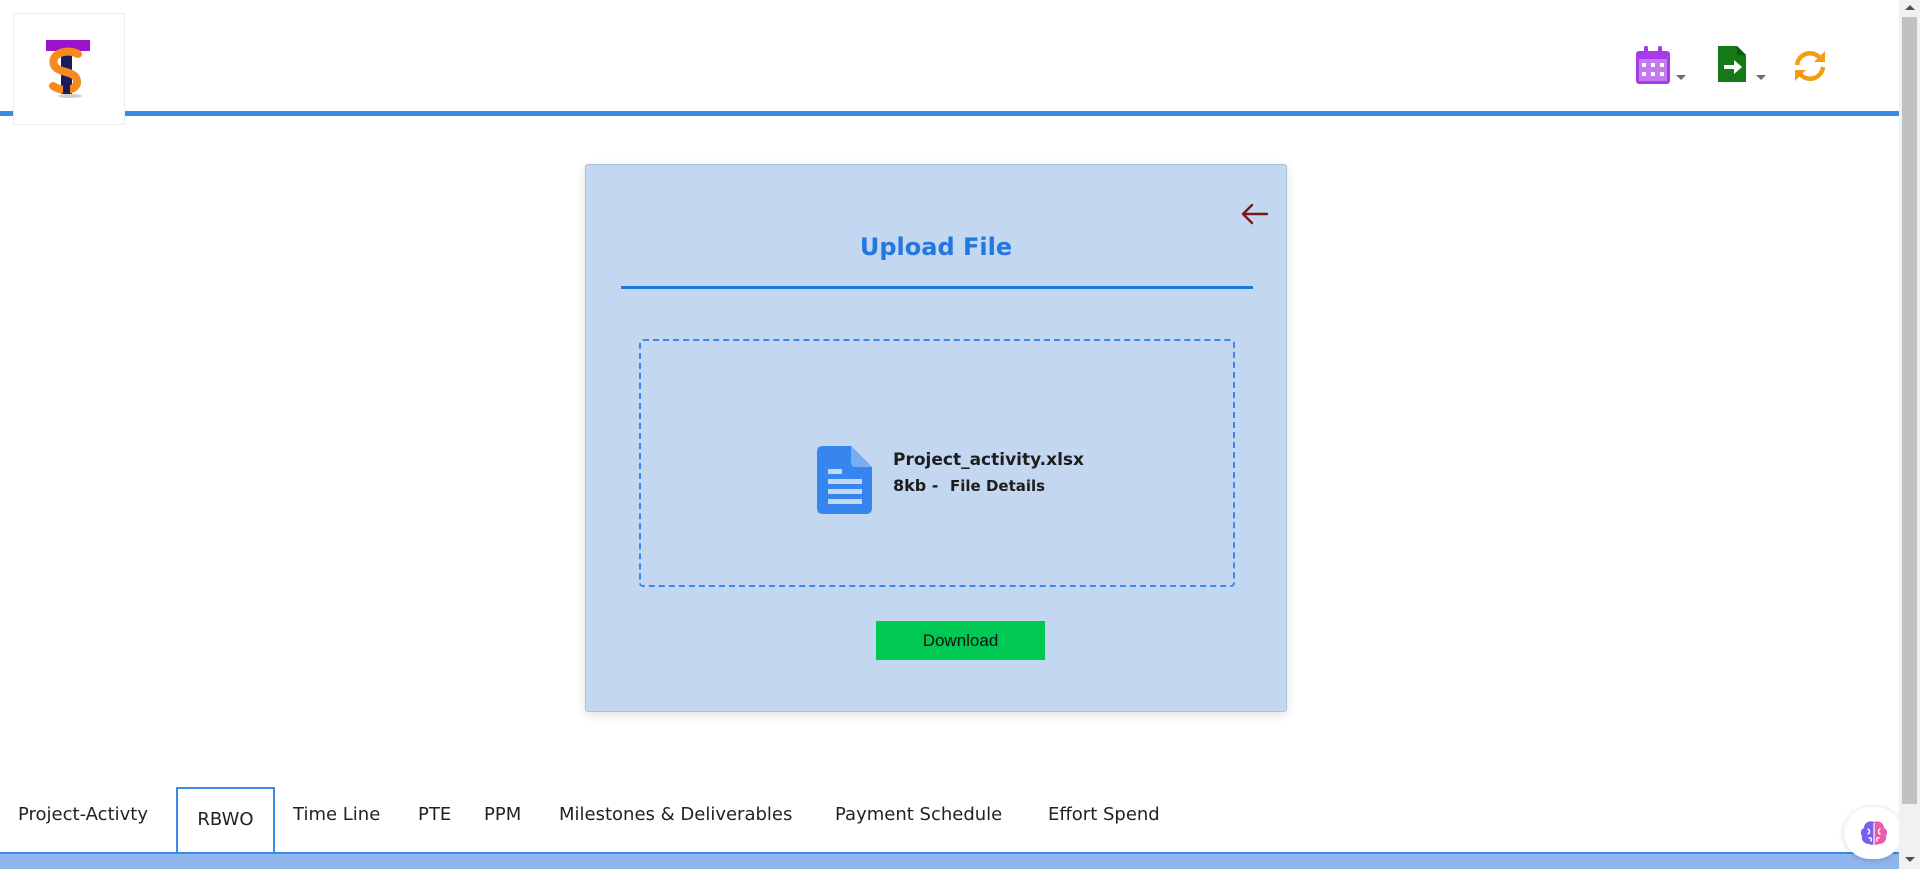 Image resolution: width=1920 pixels, height=869 pixels. Describe the element at coordinates (960, 640) in the screenshot. I see `download-button: Download` at that location.